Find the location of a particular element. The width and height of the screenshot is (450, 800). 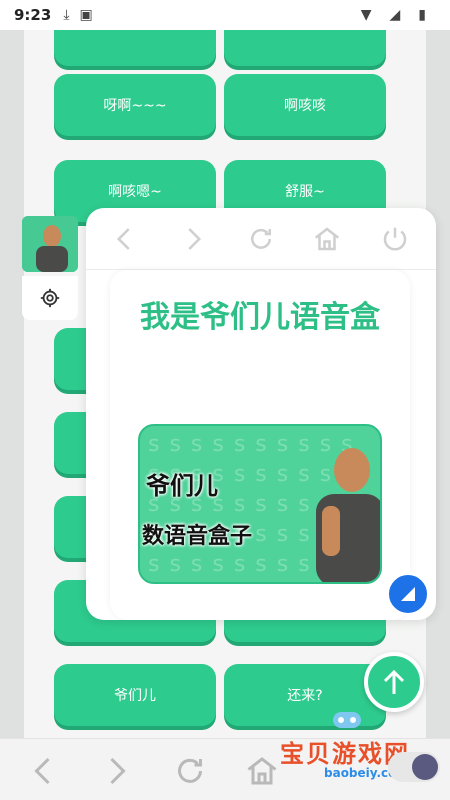

wifi-icon: ▼ is located at coordinates (366, 15).